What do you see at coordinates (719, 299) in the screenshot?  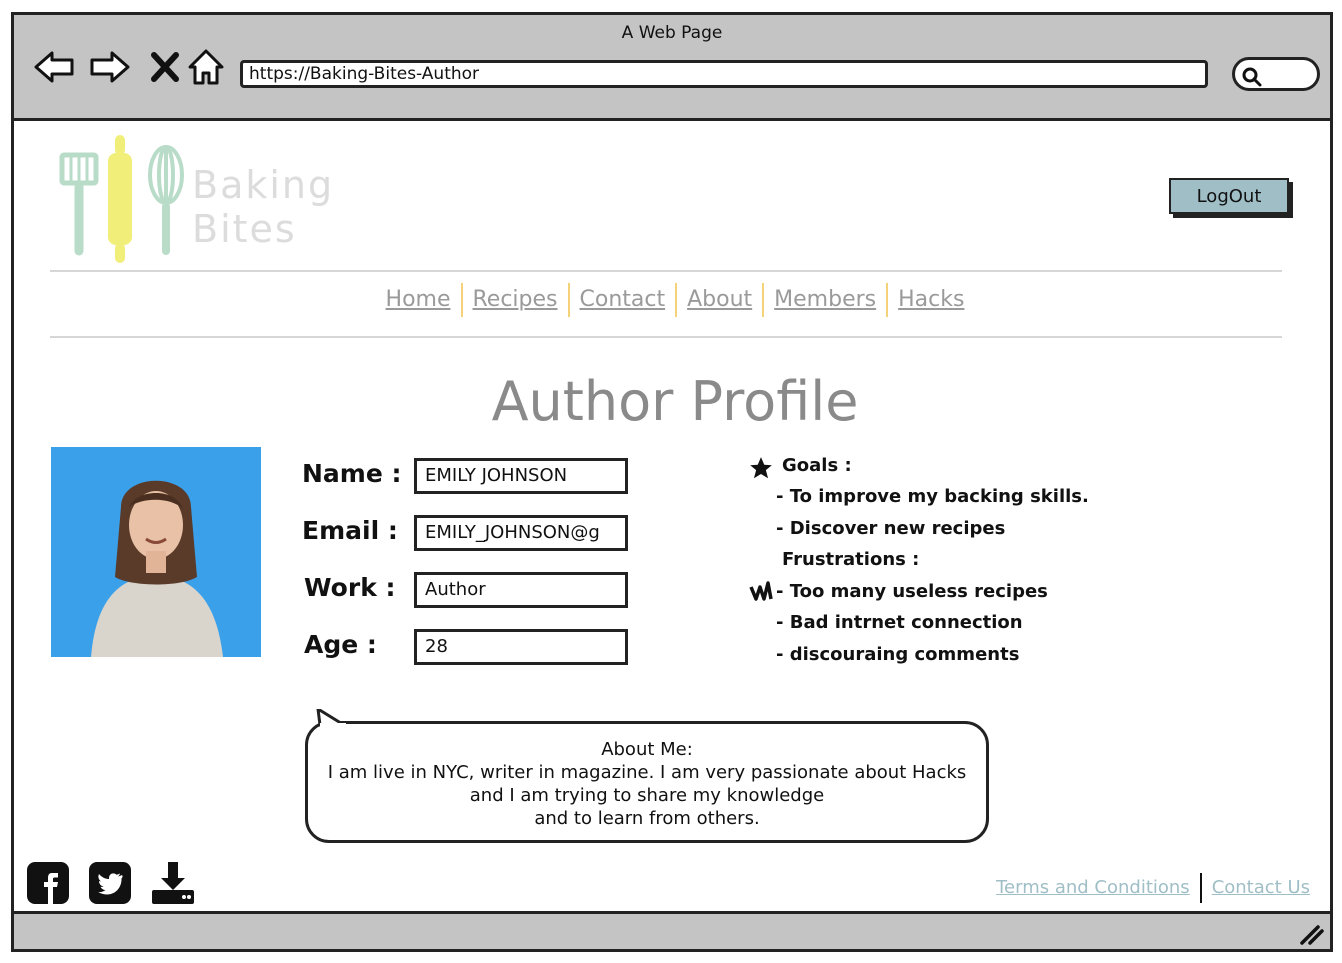 I see `nav-about: About` at bounding box center [719, 299].